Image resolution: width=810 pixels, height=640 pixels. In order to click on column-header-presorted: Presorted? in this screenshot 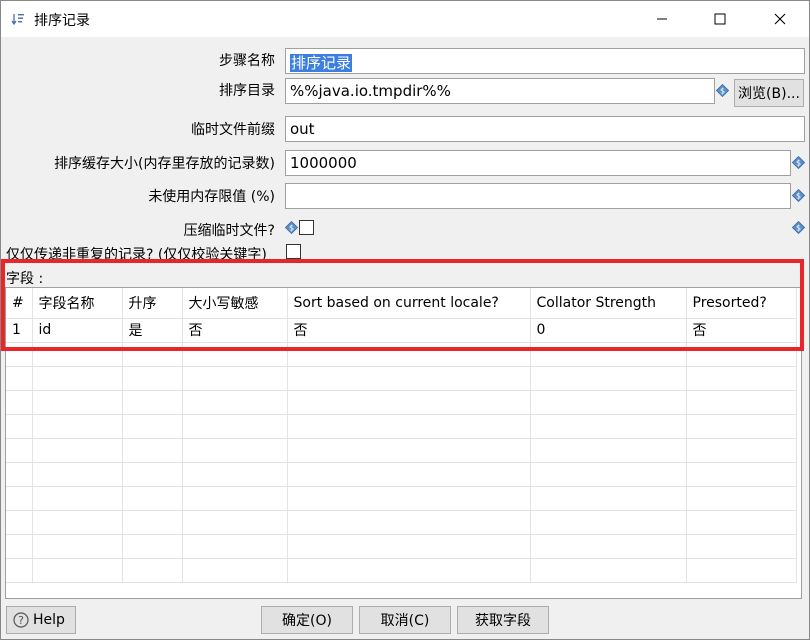, I will do `click(741, 303)`.